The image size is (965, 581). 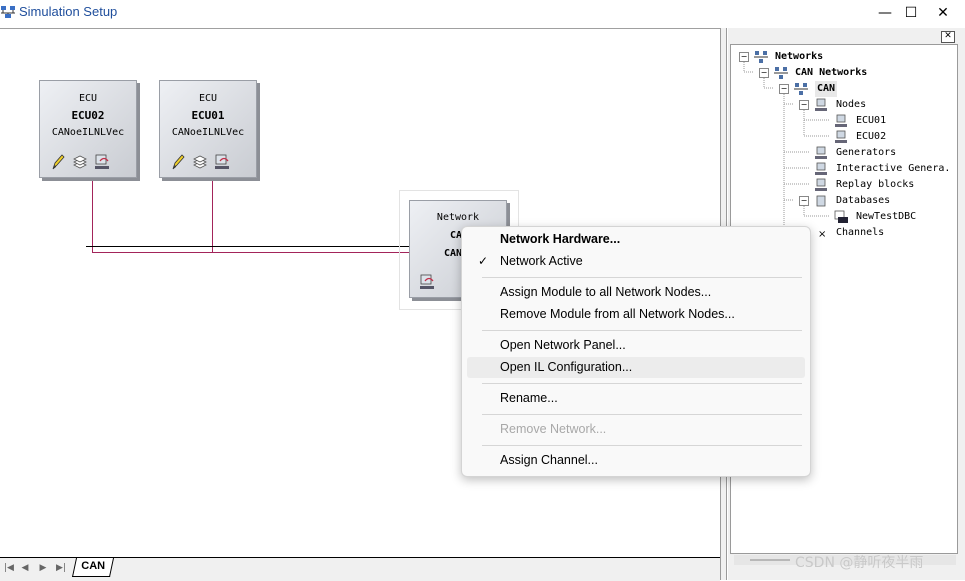 I want to click on tab-can: CAN, so click(x=93, y=567).